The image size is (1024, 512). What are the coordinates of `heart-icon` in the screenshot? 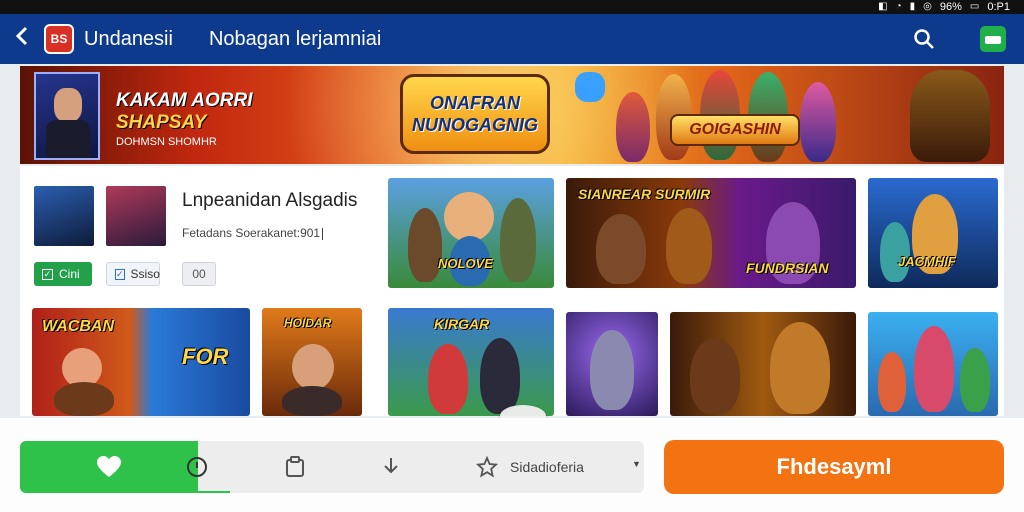 It's located at (109, 466).